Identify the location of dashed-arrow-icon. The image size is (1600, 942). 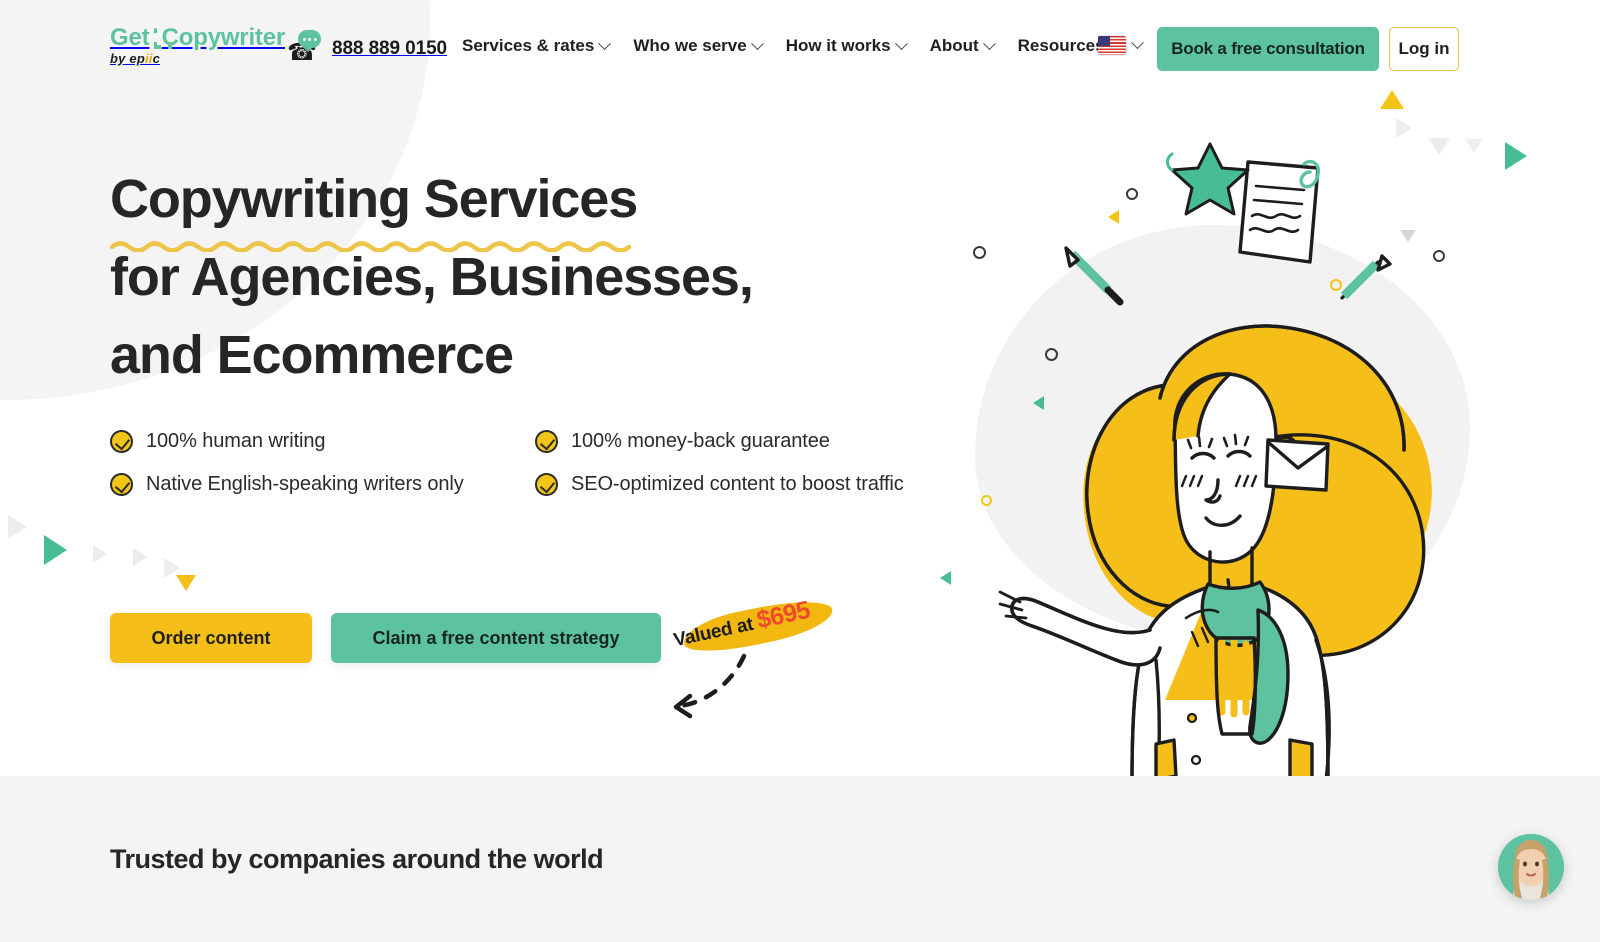
(710, 686).